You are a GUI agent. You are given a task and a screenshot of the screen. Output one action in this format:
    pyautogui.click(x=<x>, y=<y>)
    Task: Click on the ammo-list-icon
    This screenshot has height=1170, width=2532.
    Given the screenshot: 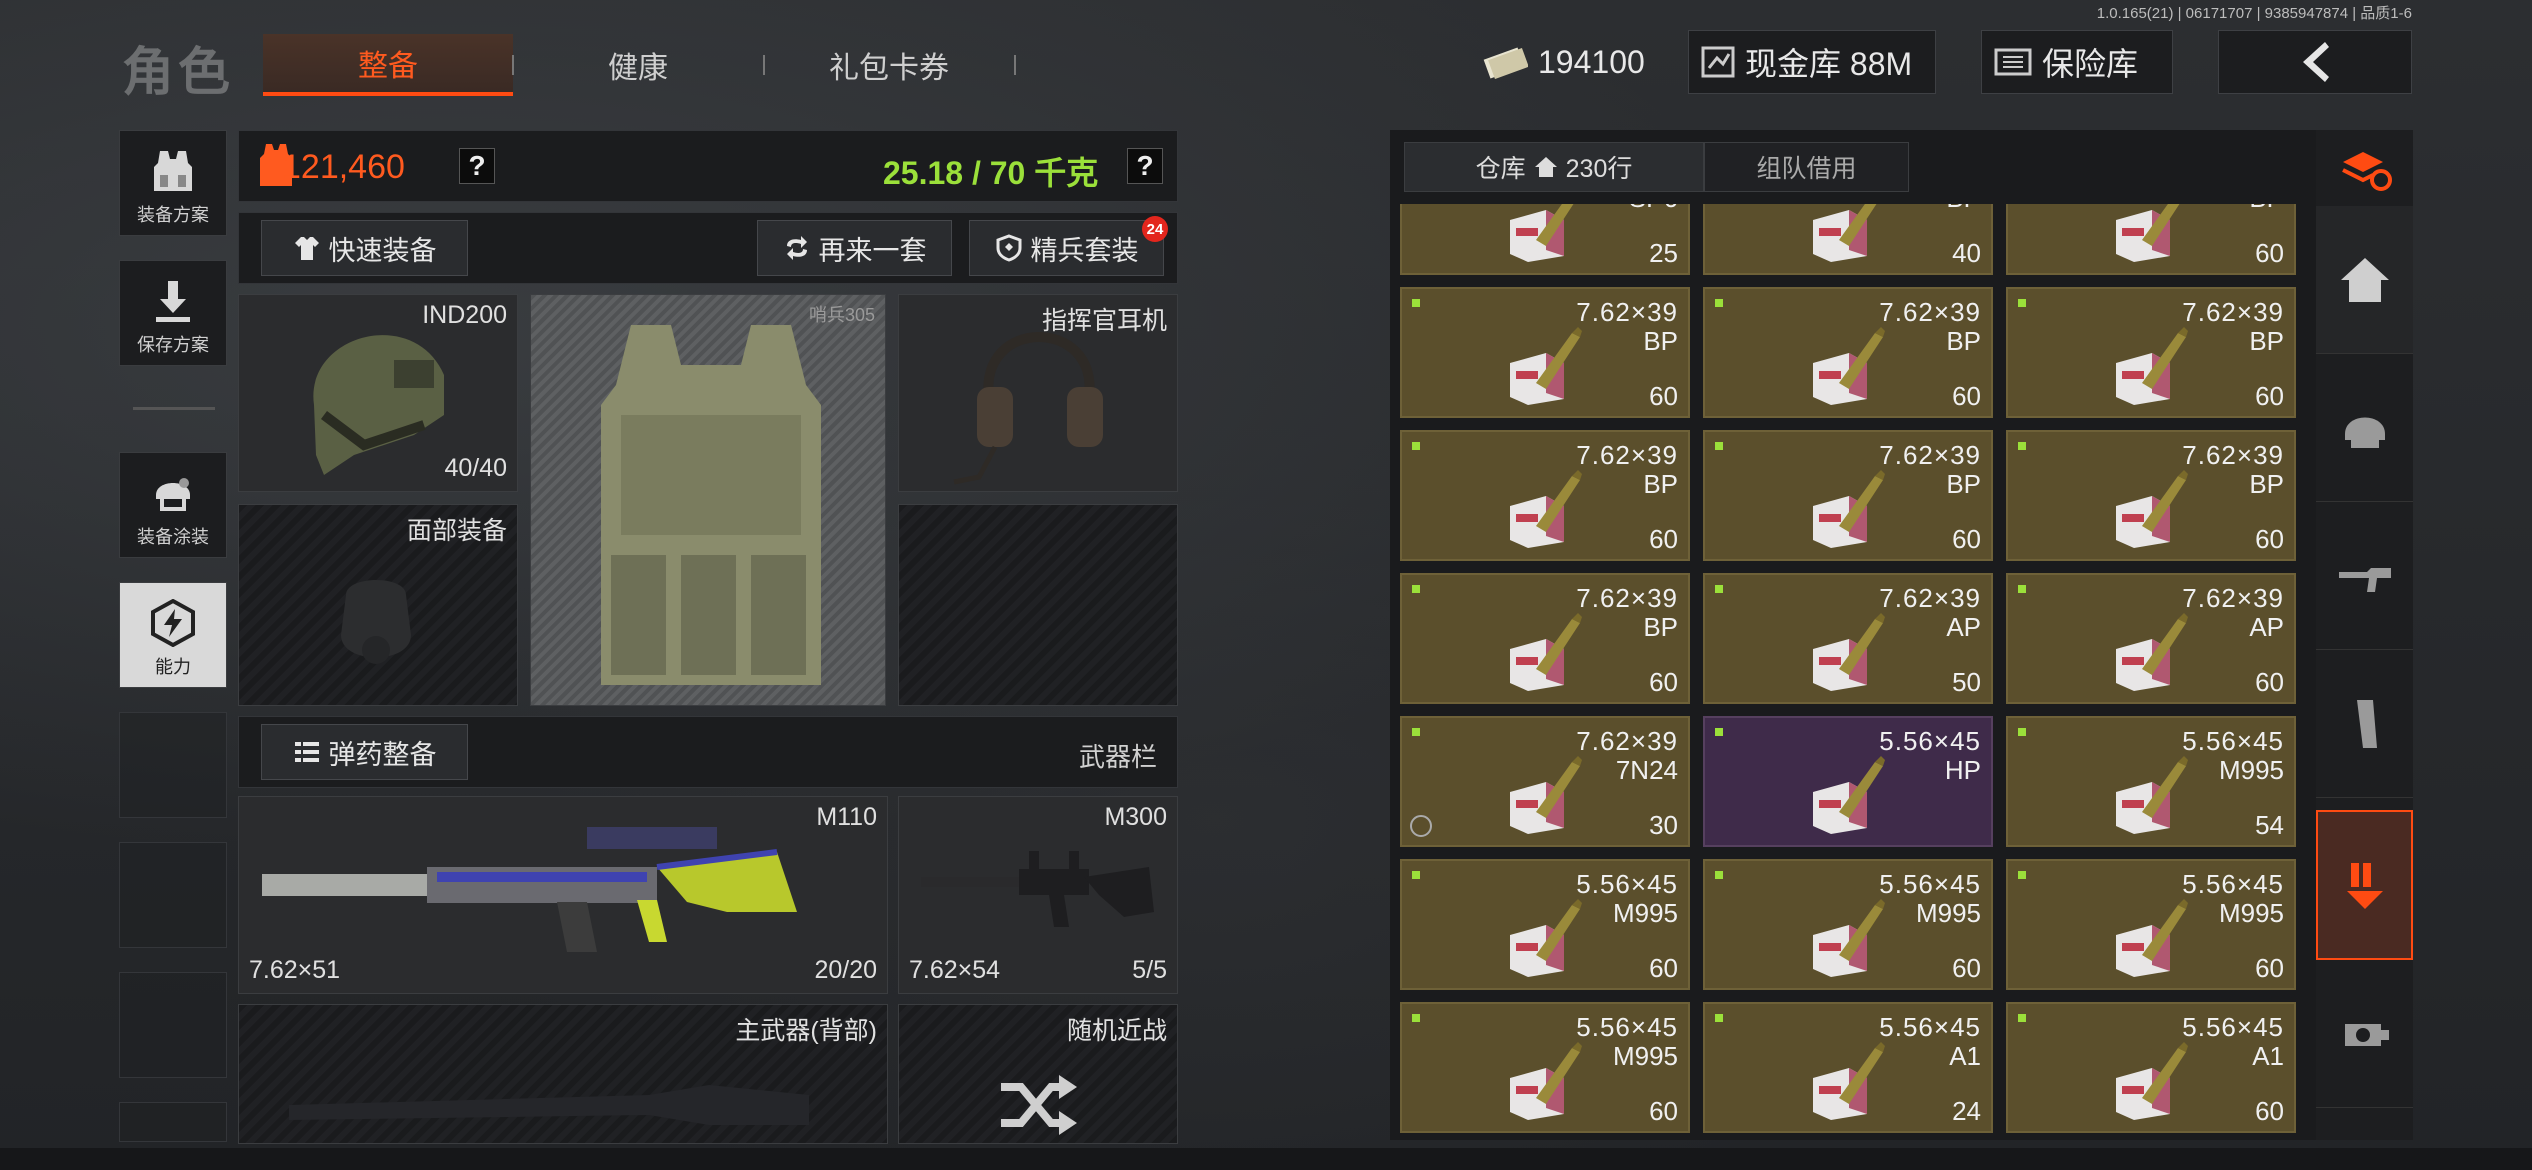 What is the action you would take?
    pyautogui.click(x=306, y=752)
    